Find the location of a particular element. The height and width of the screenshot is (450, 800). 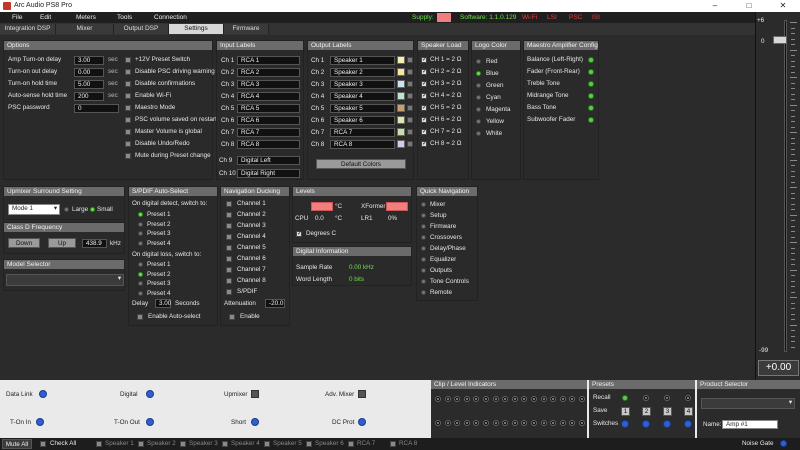

mute-all-button: Mute All is located at coordinates (17, 444).